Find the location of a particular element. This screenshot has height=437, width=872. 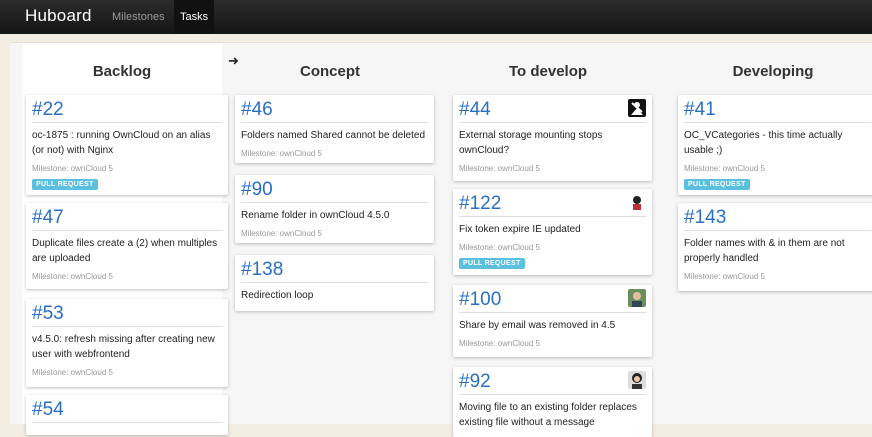

issue-title: Redirection loop is located at coordinates (277, 295).